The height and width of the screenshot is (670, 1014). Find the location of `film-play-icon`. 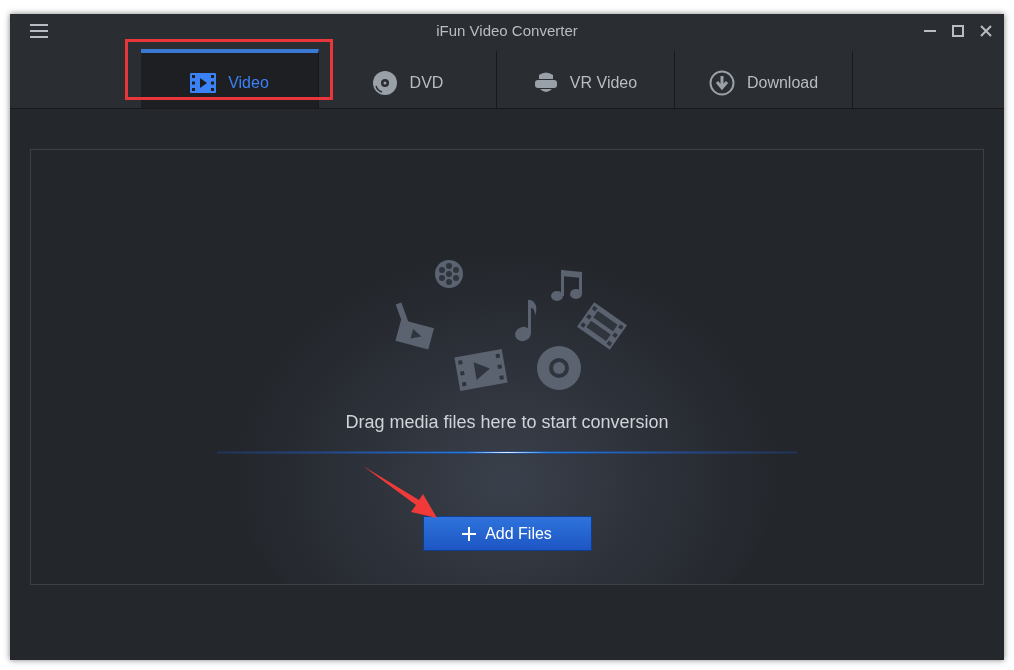

film-play-icon is located at coordinates (203, 82).